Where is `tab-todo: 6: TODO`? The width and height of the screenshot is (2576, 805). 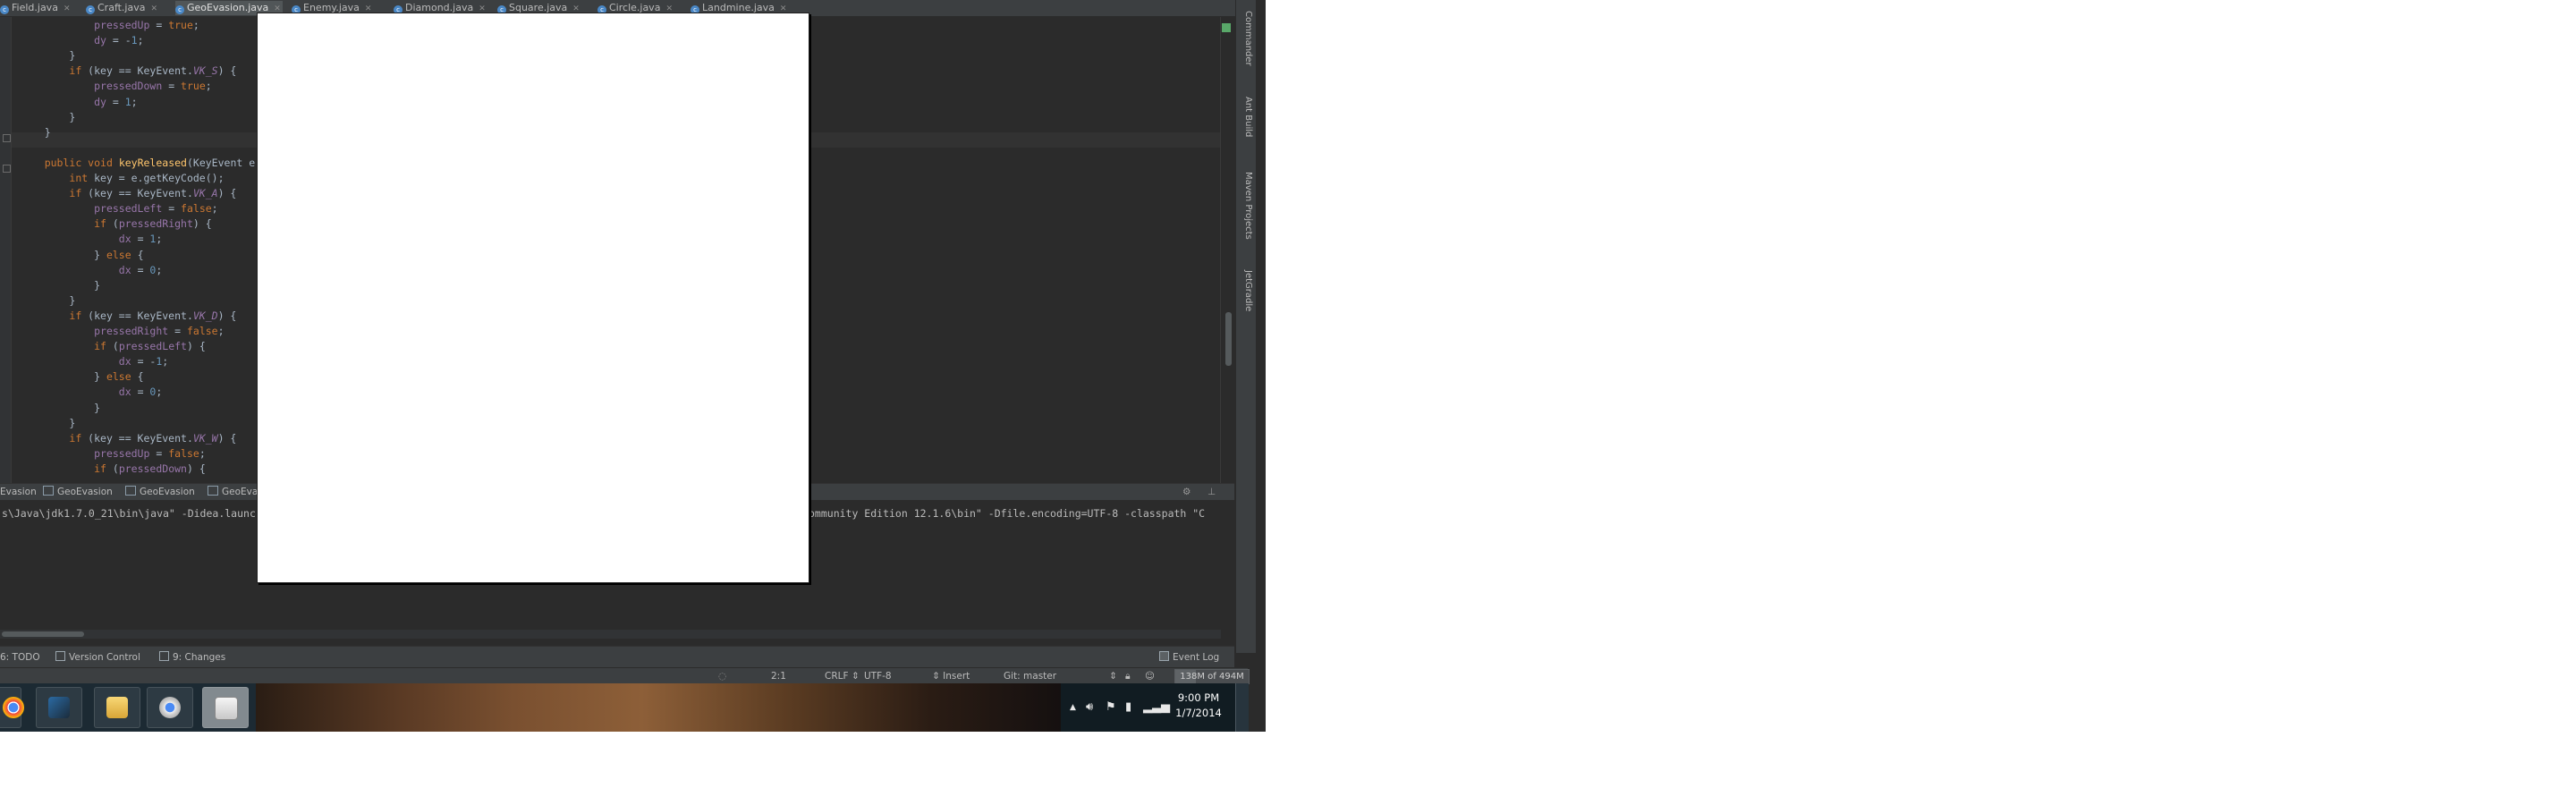 tab-todo: 6: TODO is located at coordinates (20, 657).